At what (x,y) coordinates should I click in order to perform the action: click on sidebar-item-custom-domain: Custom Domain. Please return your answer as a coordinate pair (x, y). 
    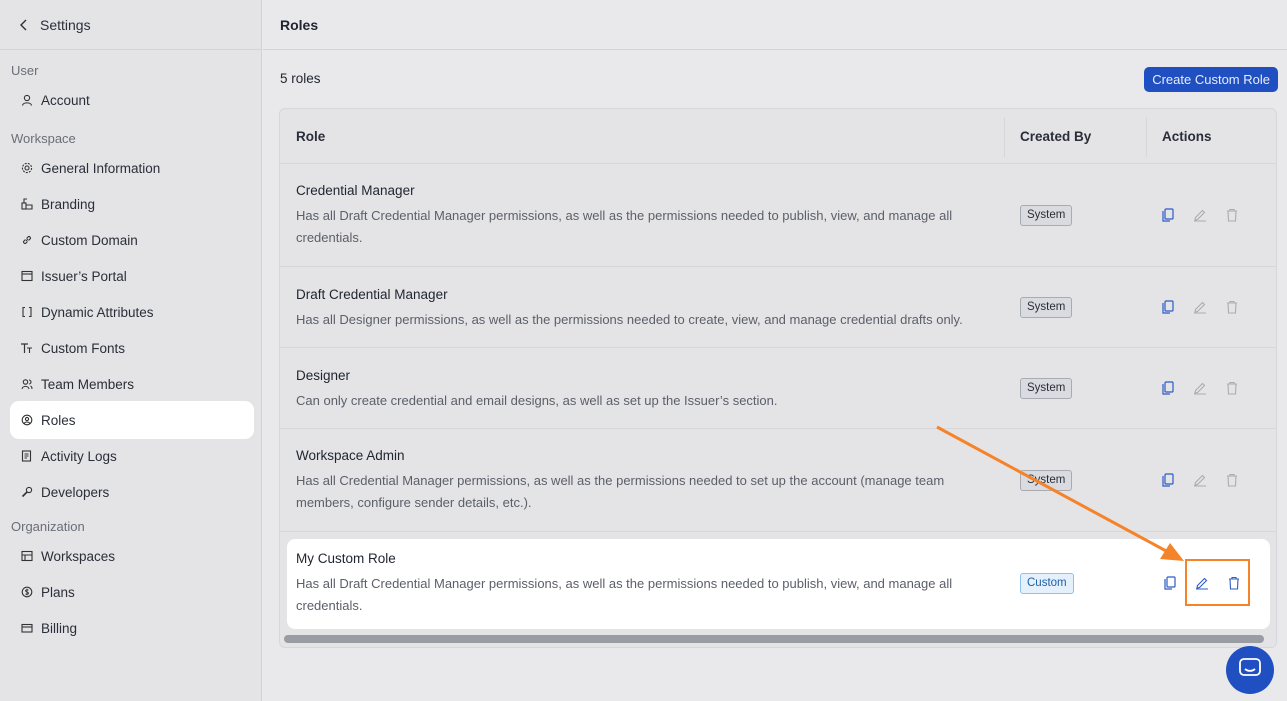
    Looking at the image, I should click on (130, 240).